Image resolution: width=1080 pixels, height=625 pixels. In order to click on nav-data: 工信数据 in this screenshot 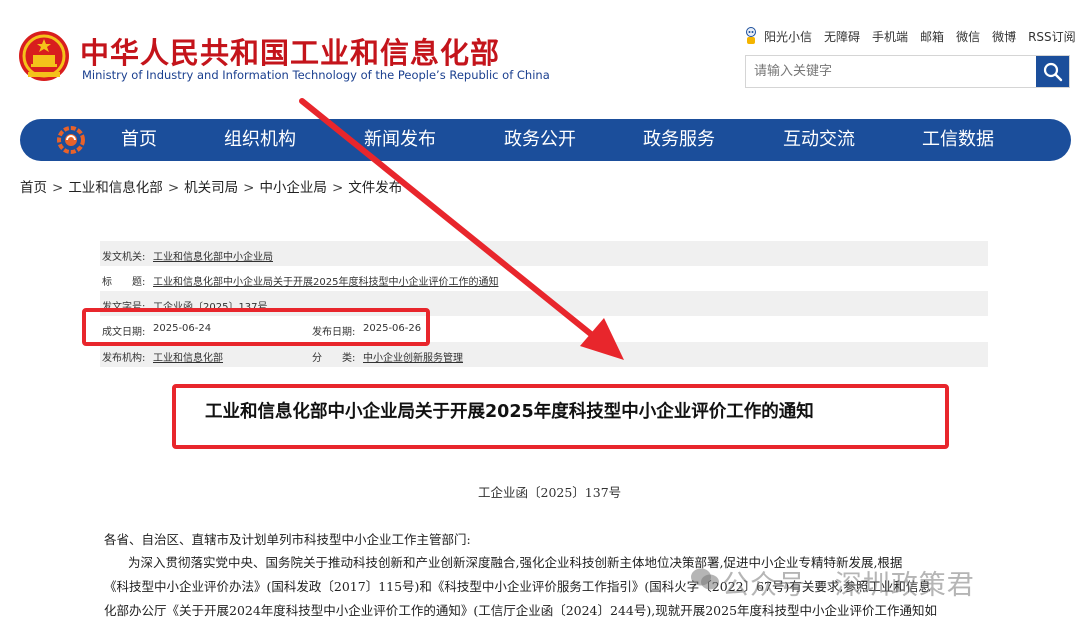, I will do `click(958, 140)`.